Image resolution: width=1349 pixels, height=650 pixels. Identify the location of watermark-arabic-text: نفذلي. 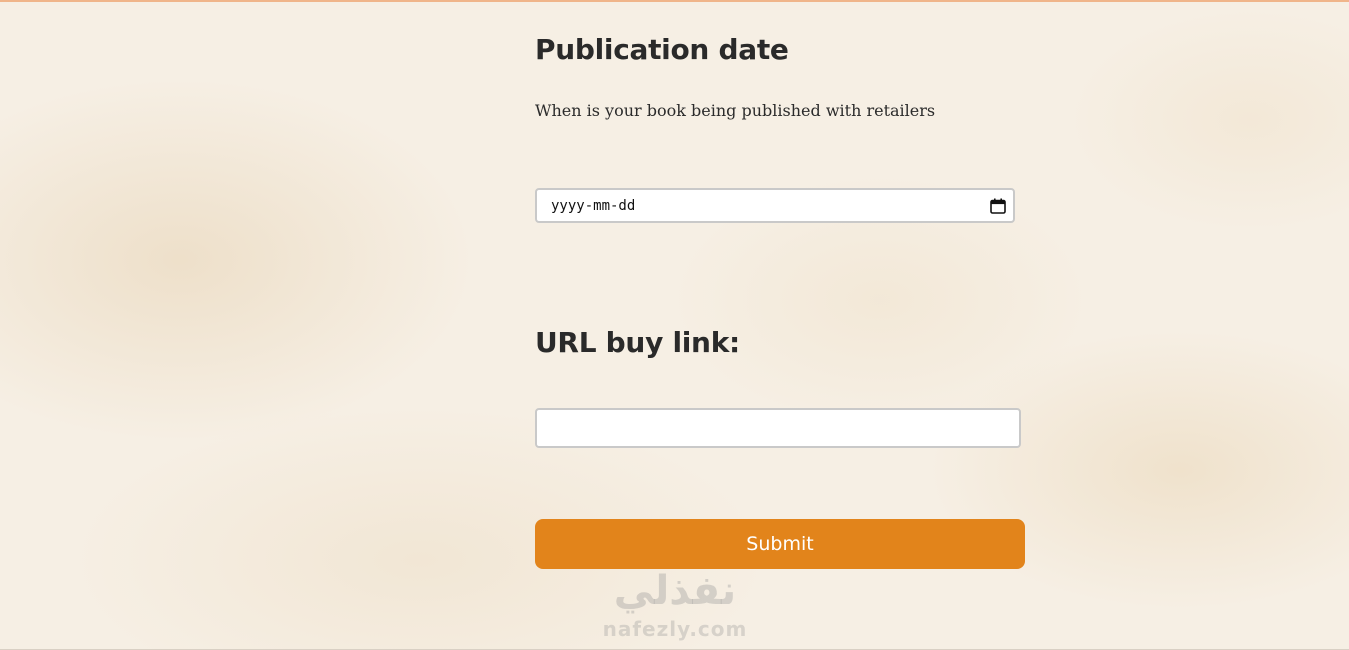
(675, 591).